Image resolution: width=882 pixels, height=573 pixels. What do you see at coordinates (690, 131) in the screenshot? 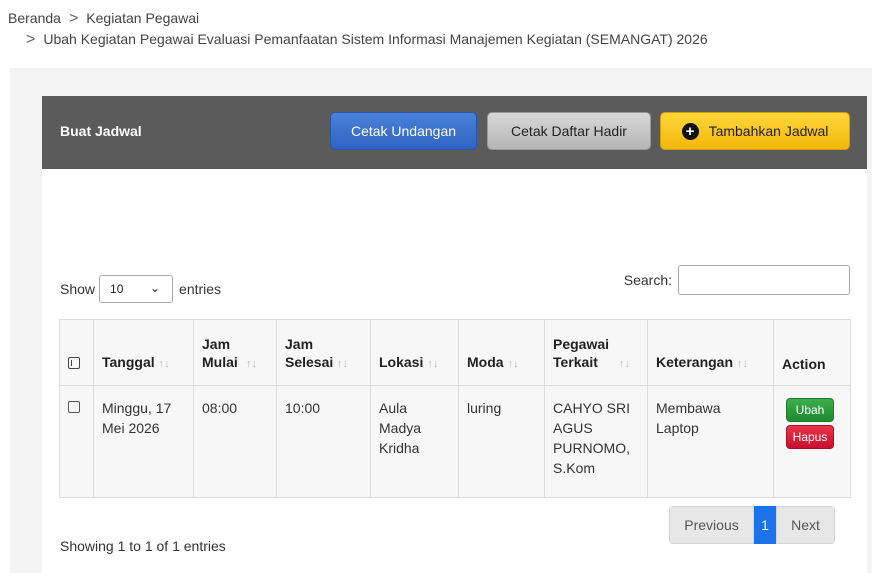
I see `plus-circle-icon: +` at bounding box center [690, 131].